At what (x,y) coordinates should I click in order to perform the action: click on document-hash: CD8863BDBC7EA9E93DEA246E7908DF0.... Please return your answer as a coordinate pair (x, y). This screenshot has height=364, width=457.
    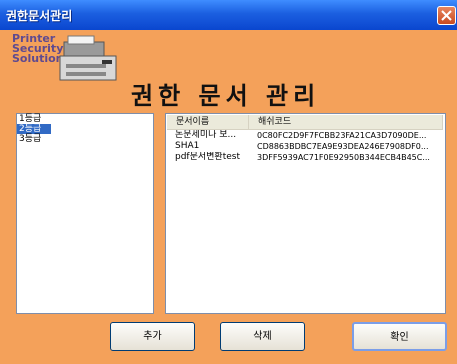
    Looking at the image, I should click on (343, 146).